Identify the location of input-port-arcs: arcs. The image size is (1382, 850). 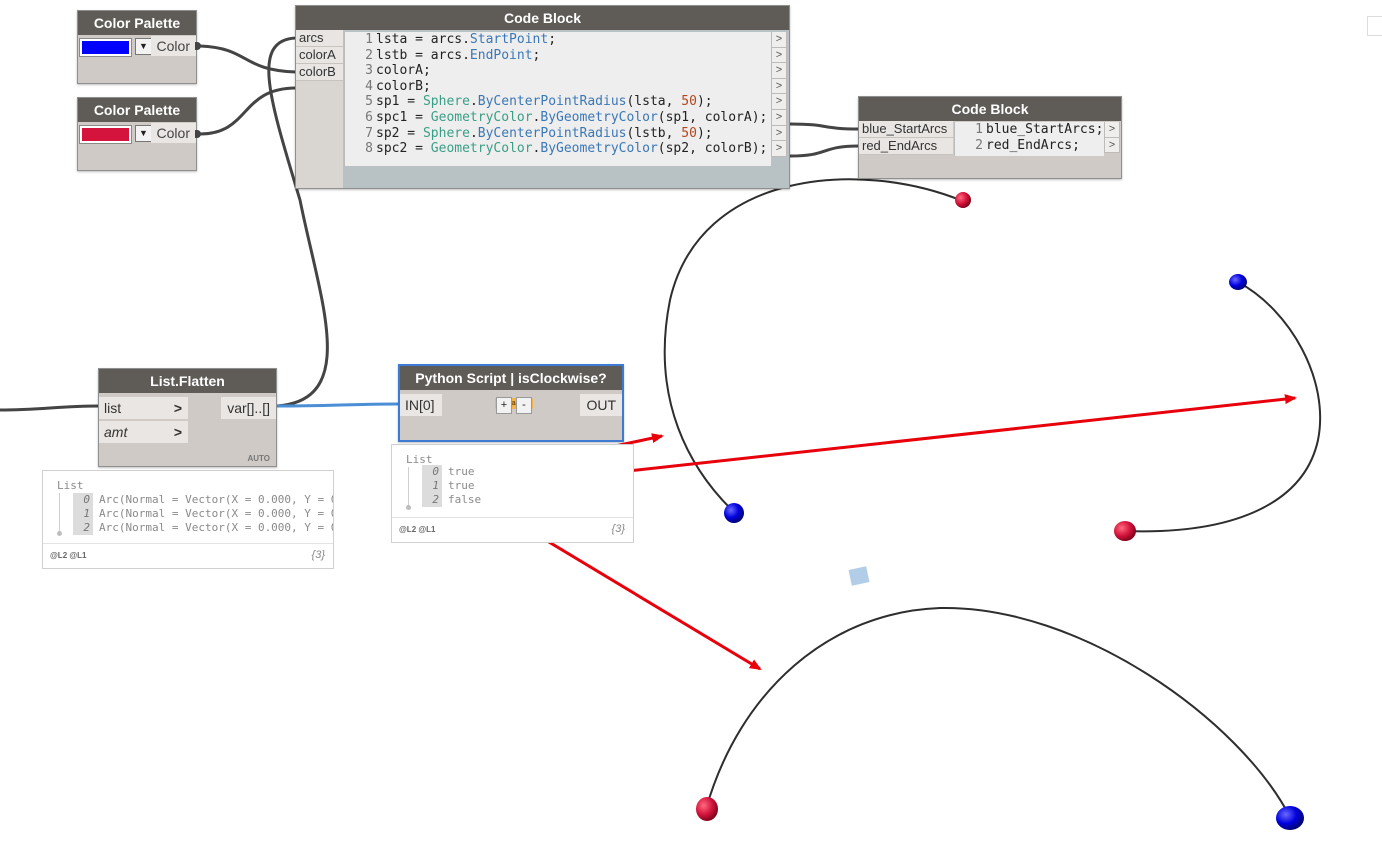
(319, 38).